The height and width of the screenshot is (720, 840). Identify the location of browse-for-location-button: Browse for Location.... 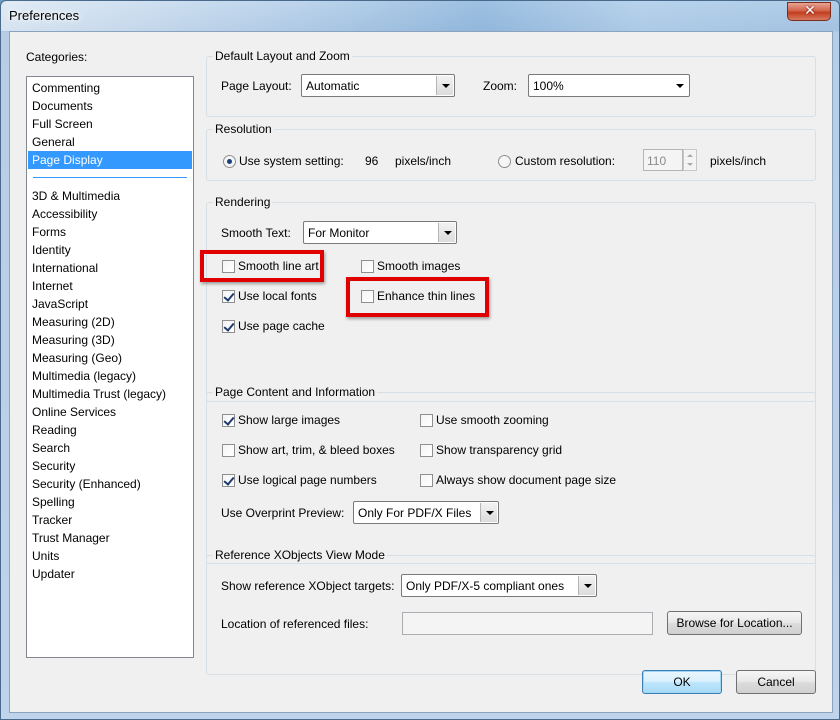
(734, 623).